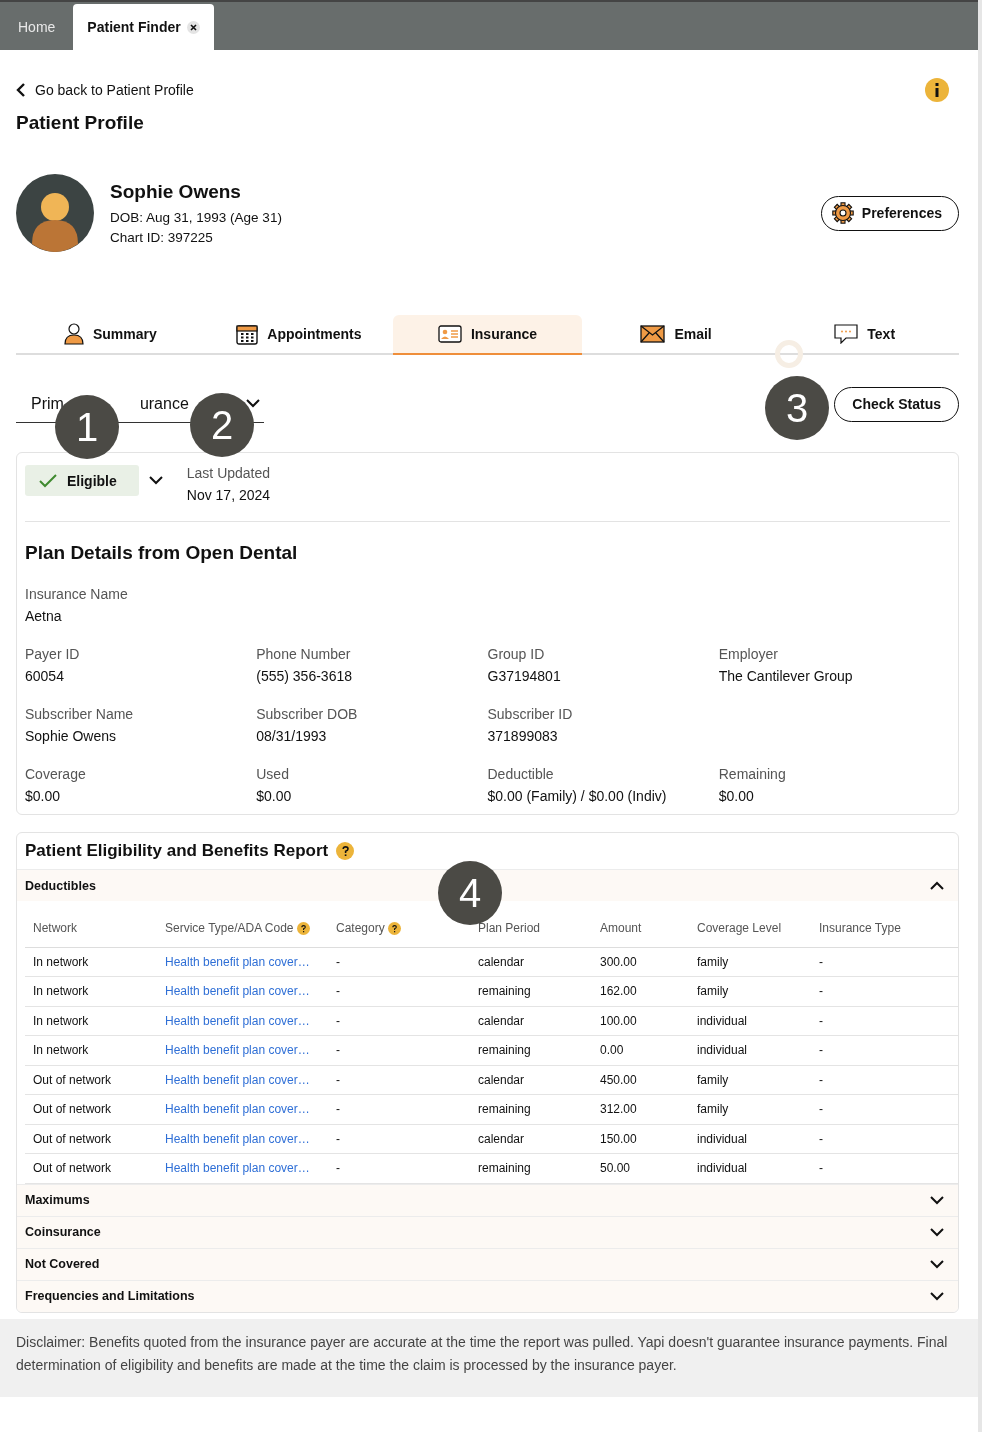 The image size is (982, 1432). I want to click on table-cell: 312.00, so click(618, 1109).